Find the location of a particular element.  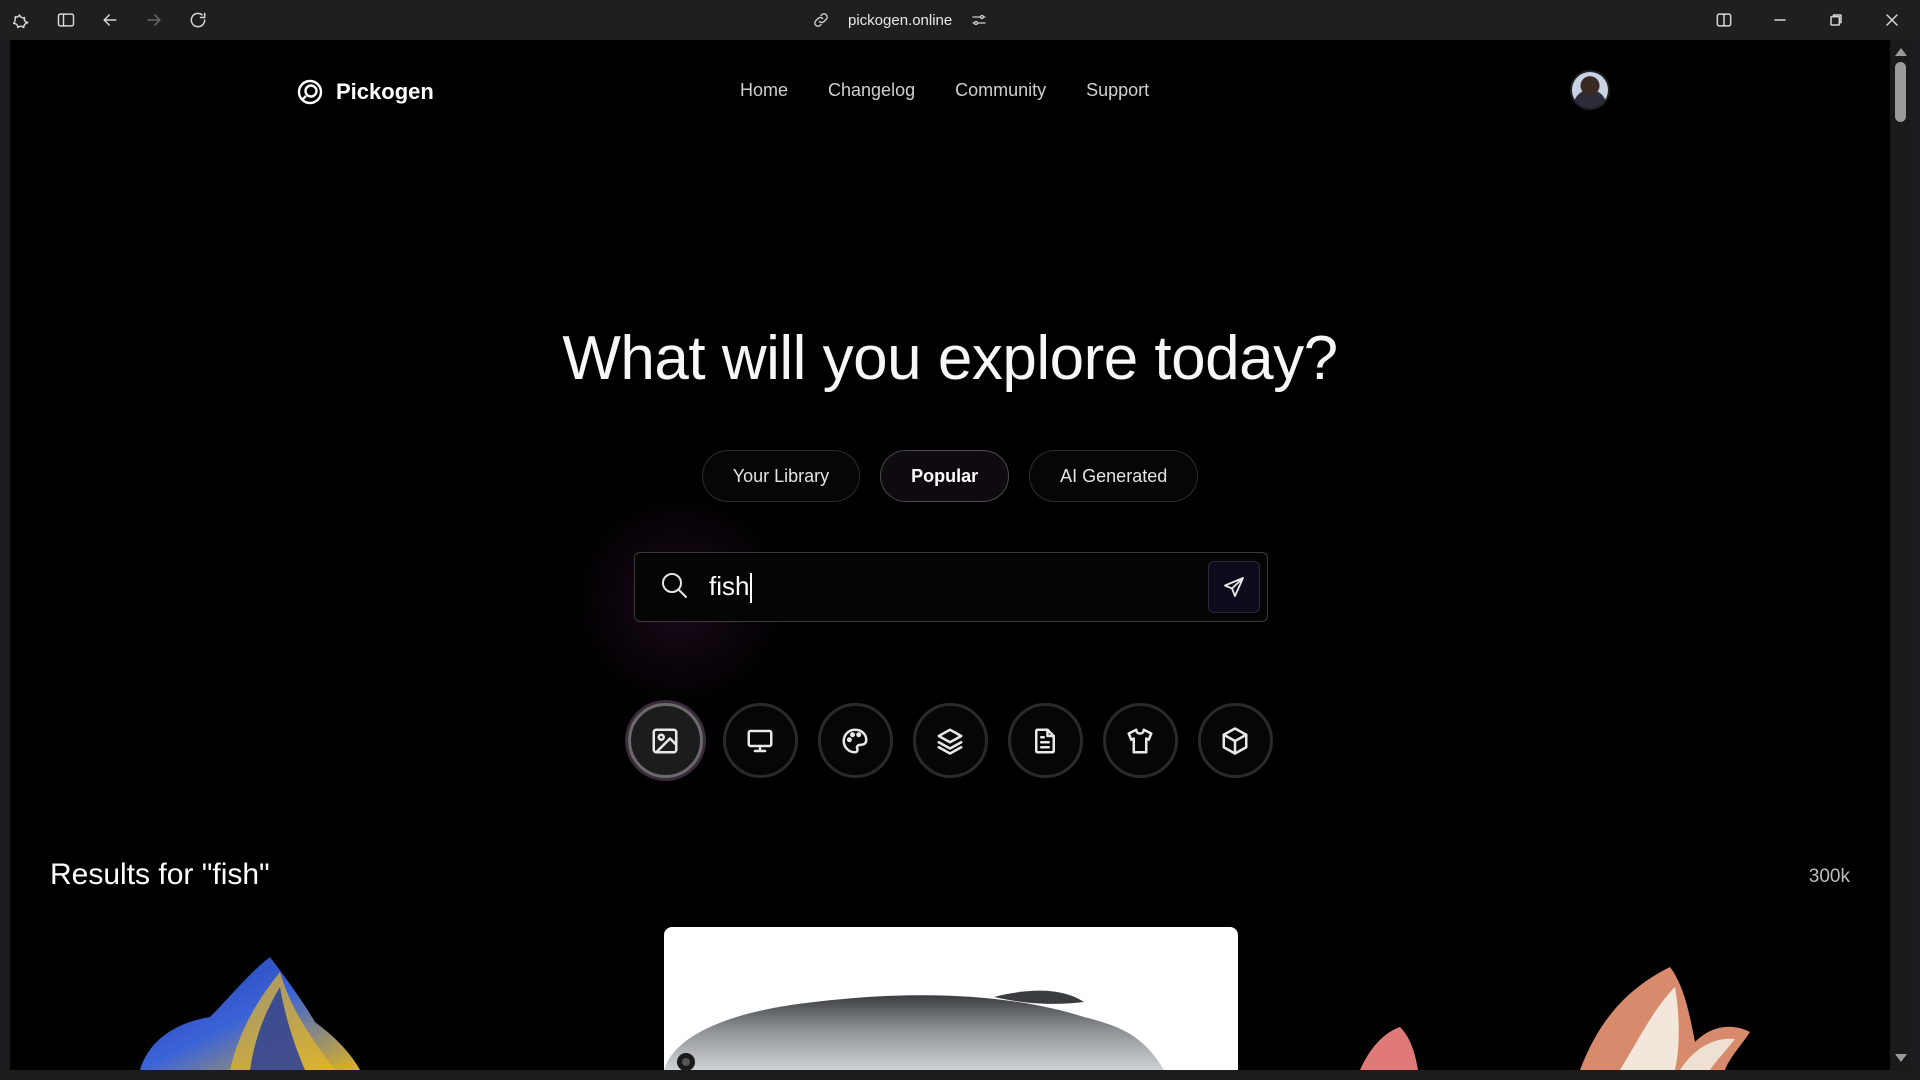

split-view-icon is located at coordinates (1724, 20).